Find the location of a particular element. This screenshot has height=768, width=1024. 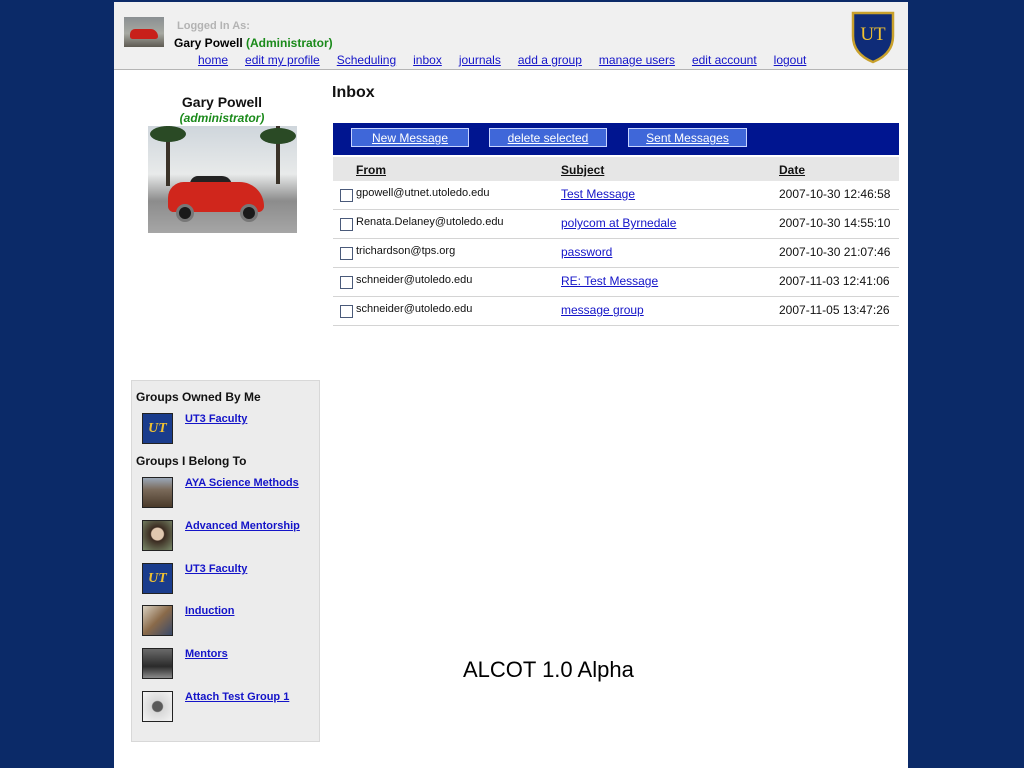

message-date: 2007-11-05 13:47:26 is located at coordinates (834, 310).